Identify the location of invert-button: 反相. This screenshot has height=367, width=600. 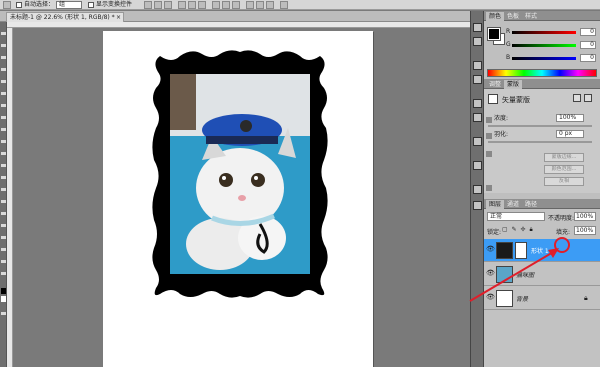
(564, 181).